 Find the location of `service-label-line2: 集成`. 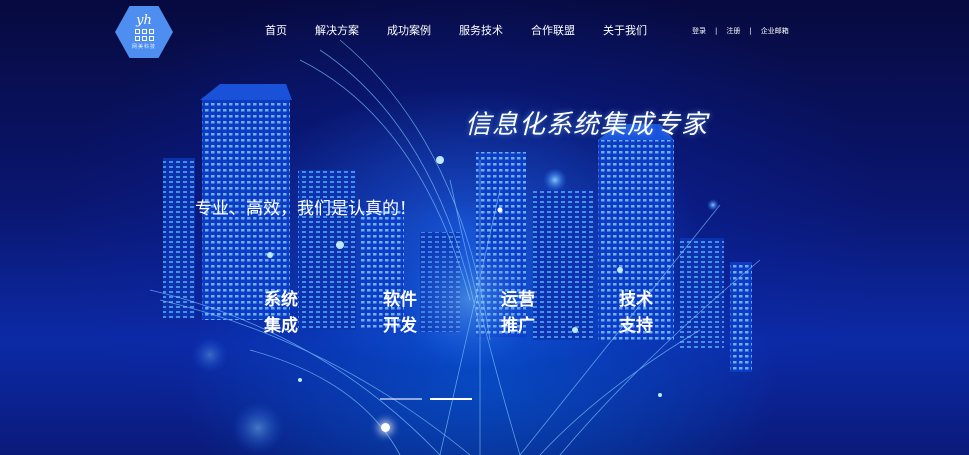

service-label-line2: 集成 is located at coordinates (281, 326).